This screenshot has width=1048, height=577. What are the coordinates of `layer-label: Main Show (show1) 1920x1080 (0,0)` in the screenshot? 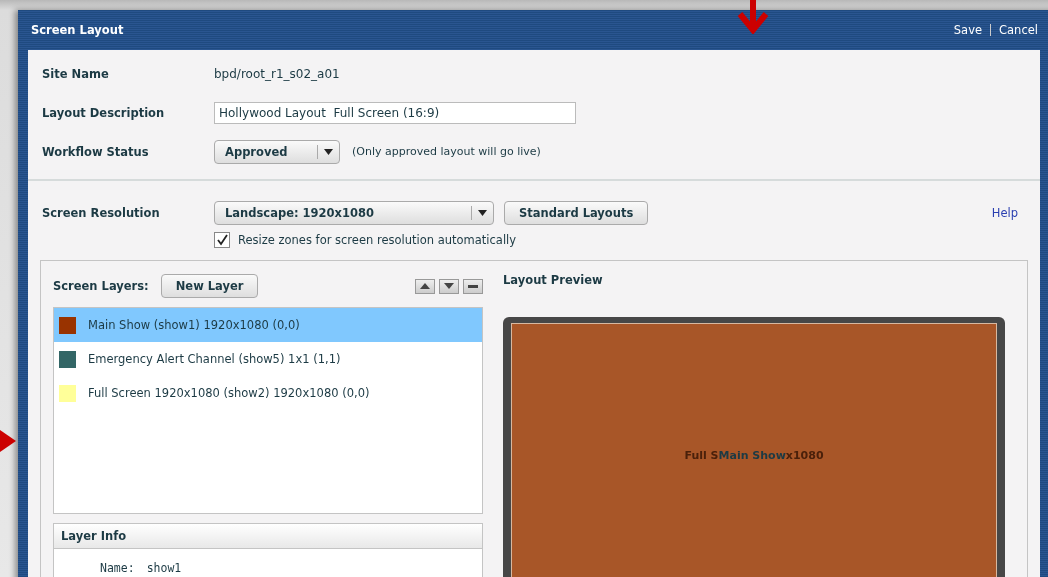 It's located at (194, 325).